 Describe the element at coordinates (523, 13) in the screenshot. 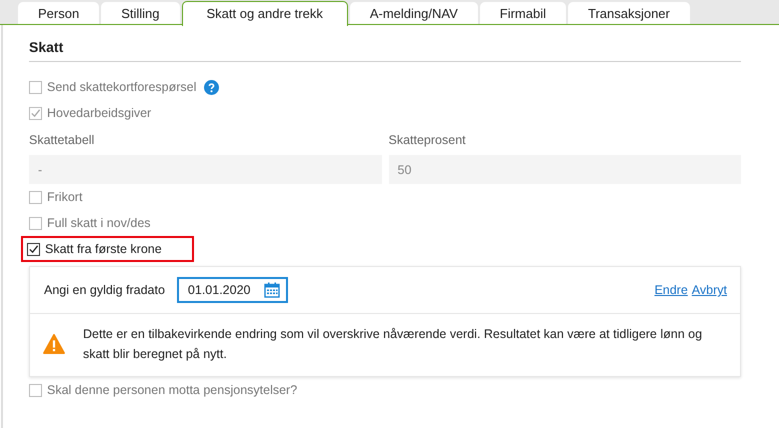

I see `tab: Firmabil` at that location.